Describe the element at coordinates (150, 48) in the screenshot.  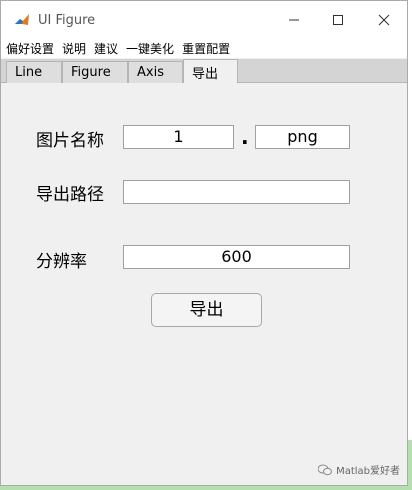
I see `menu-beautify: 一键美化` at that location.